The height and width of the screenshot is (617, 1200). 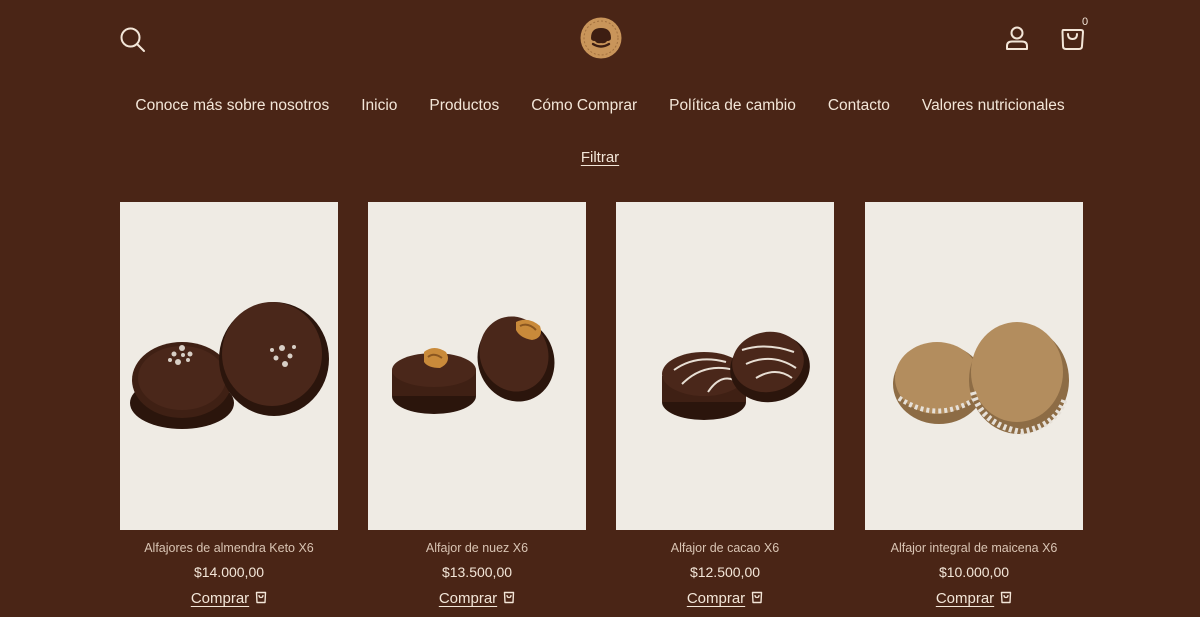 What do you see at coordinates (584, 106) in the screenshot?
I see `nav-item-como-comprar: Cómo Comprar` at bounding box center [584, 106].